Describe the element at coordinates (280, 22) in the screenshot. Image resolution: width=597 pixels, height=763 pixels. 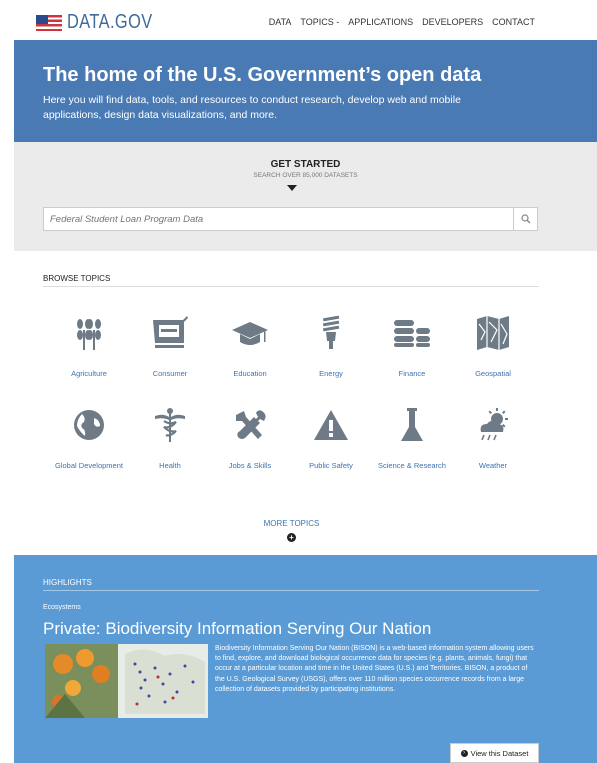
I see `nav-data: DATA` at that location.